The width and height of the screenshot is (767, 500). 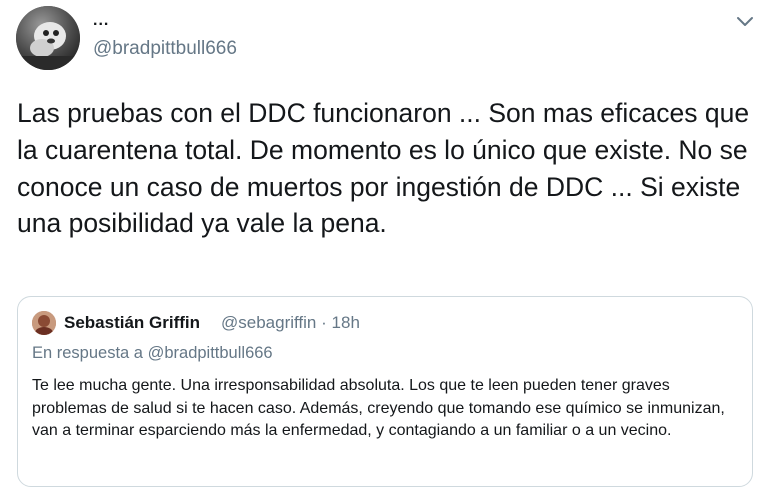 I want to click on quoted-user-avatar, so click(x=44, y=323).